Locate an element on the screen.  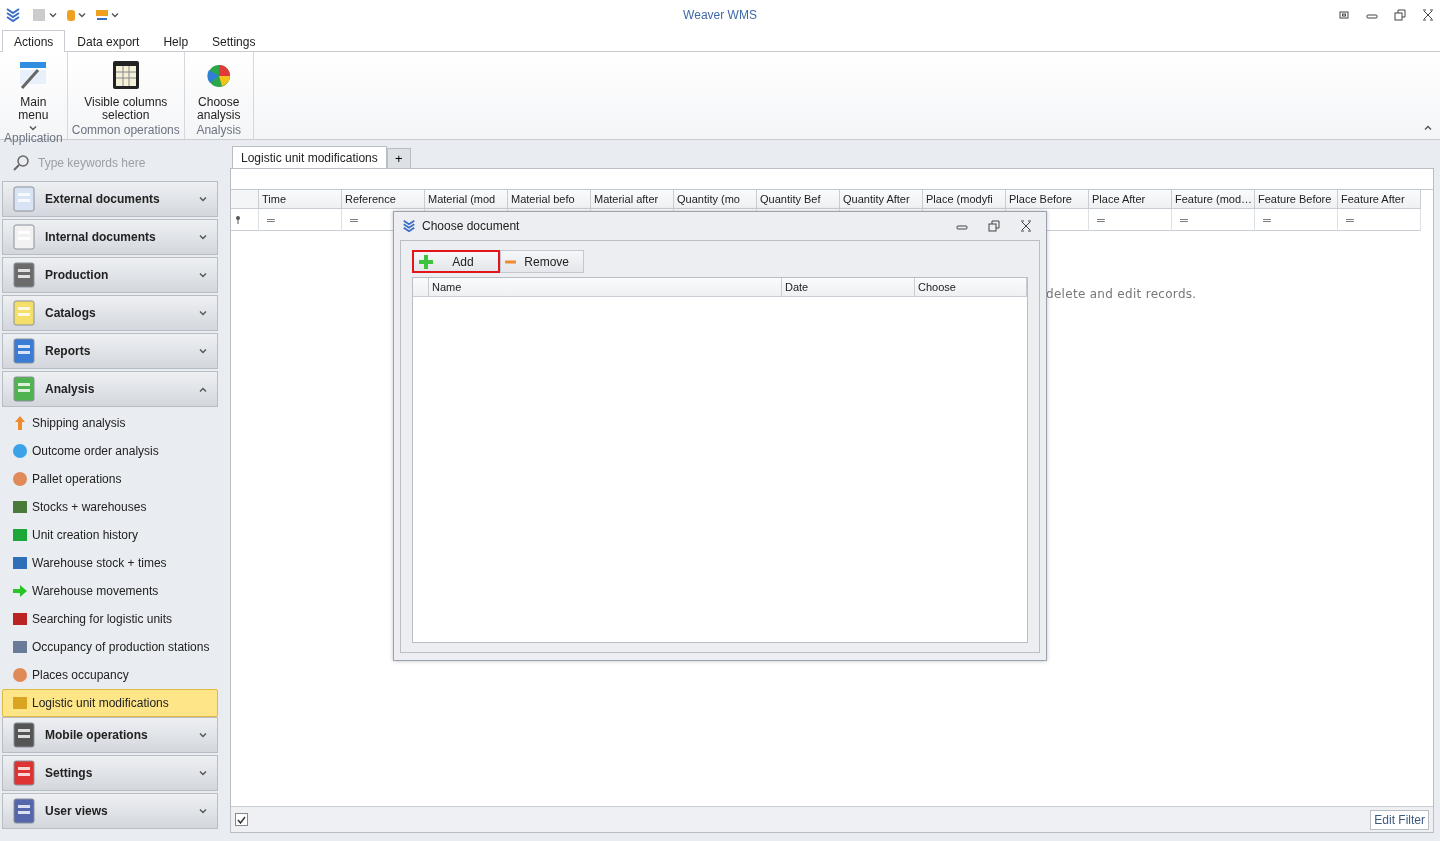
nav-group-label: Internal documents is located at coordinates (101, 237).